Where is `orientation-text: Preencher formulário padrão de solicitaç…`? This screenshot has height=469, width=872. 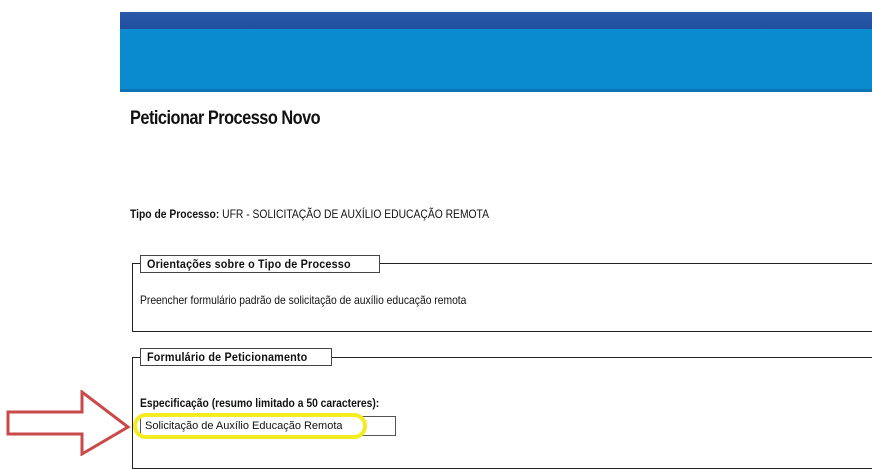
orientation-text: Preencher formulário padrão de solicitaç… is located at coordinates (303, 300).